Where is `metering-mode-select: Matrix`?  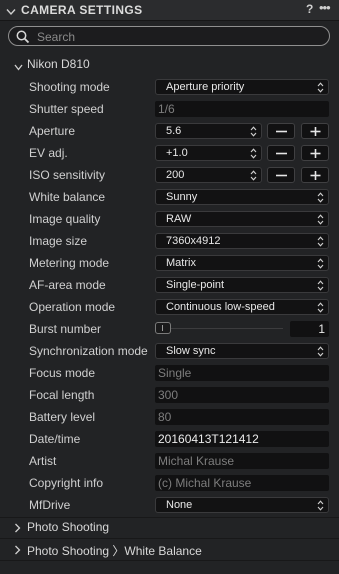 metering-mode-select: Matrix is located at coordinates (242, 263).